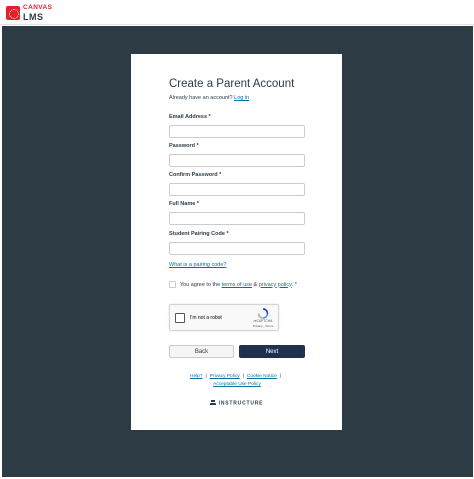  Describe the element at coordinates (241, 98) in the screenshot. I see `login-link: Log in` at that location.